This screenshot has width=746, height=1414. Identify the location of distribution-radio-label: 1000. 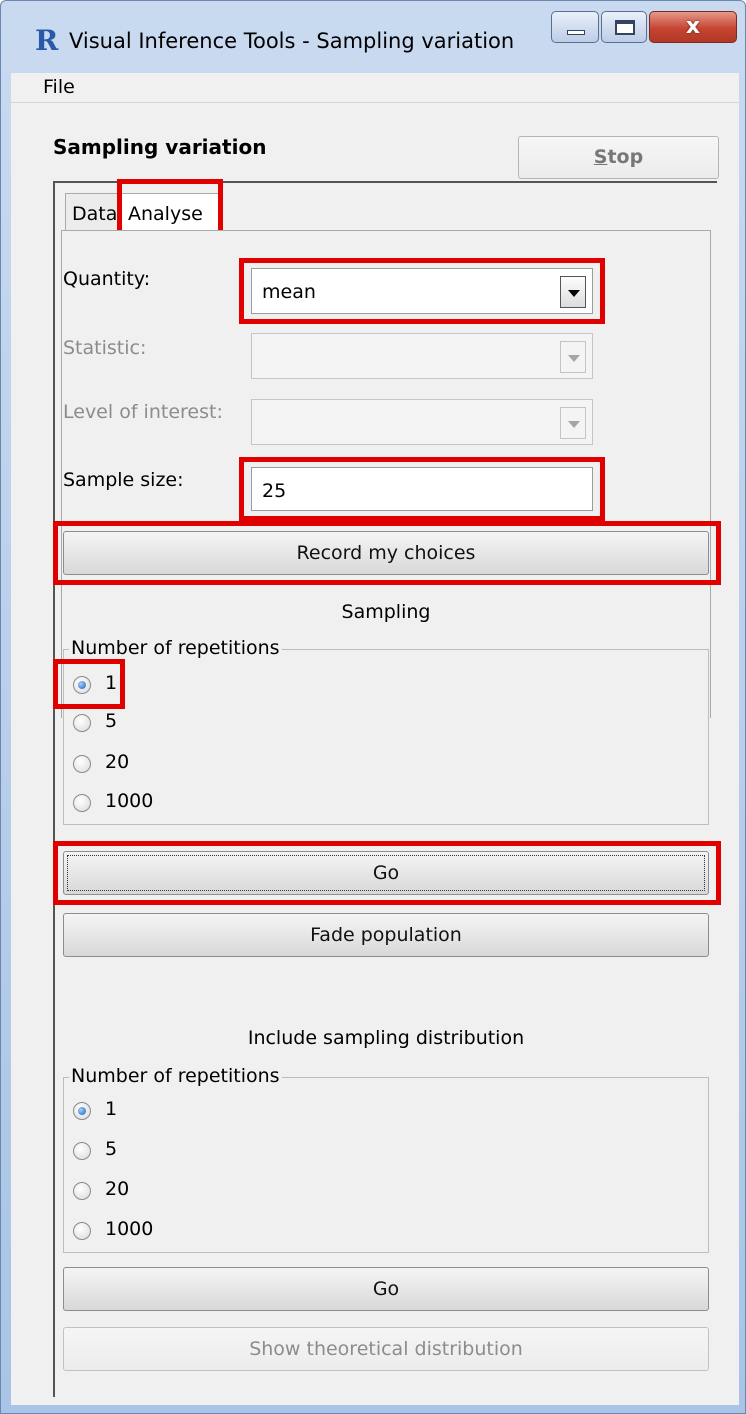
(129, 1229).